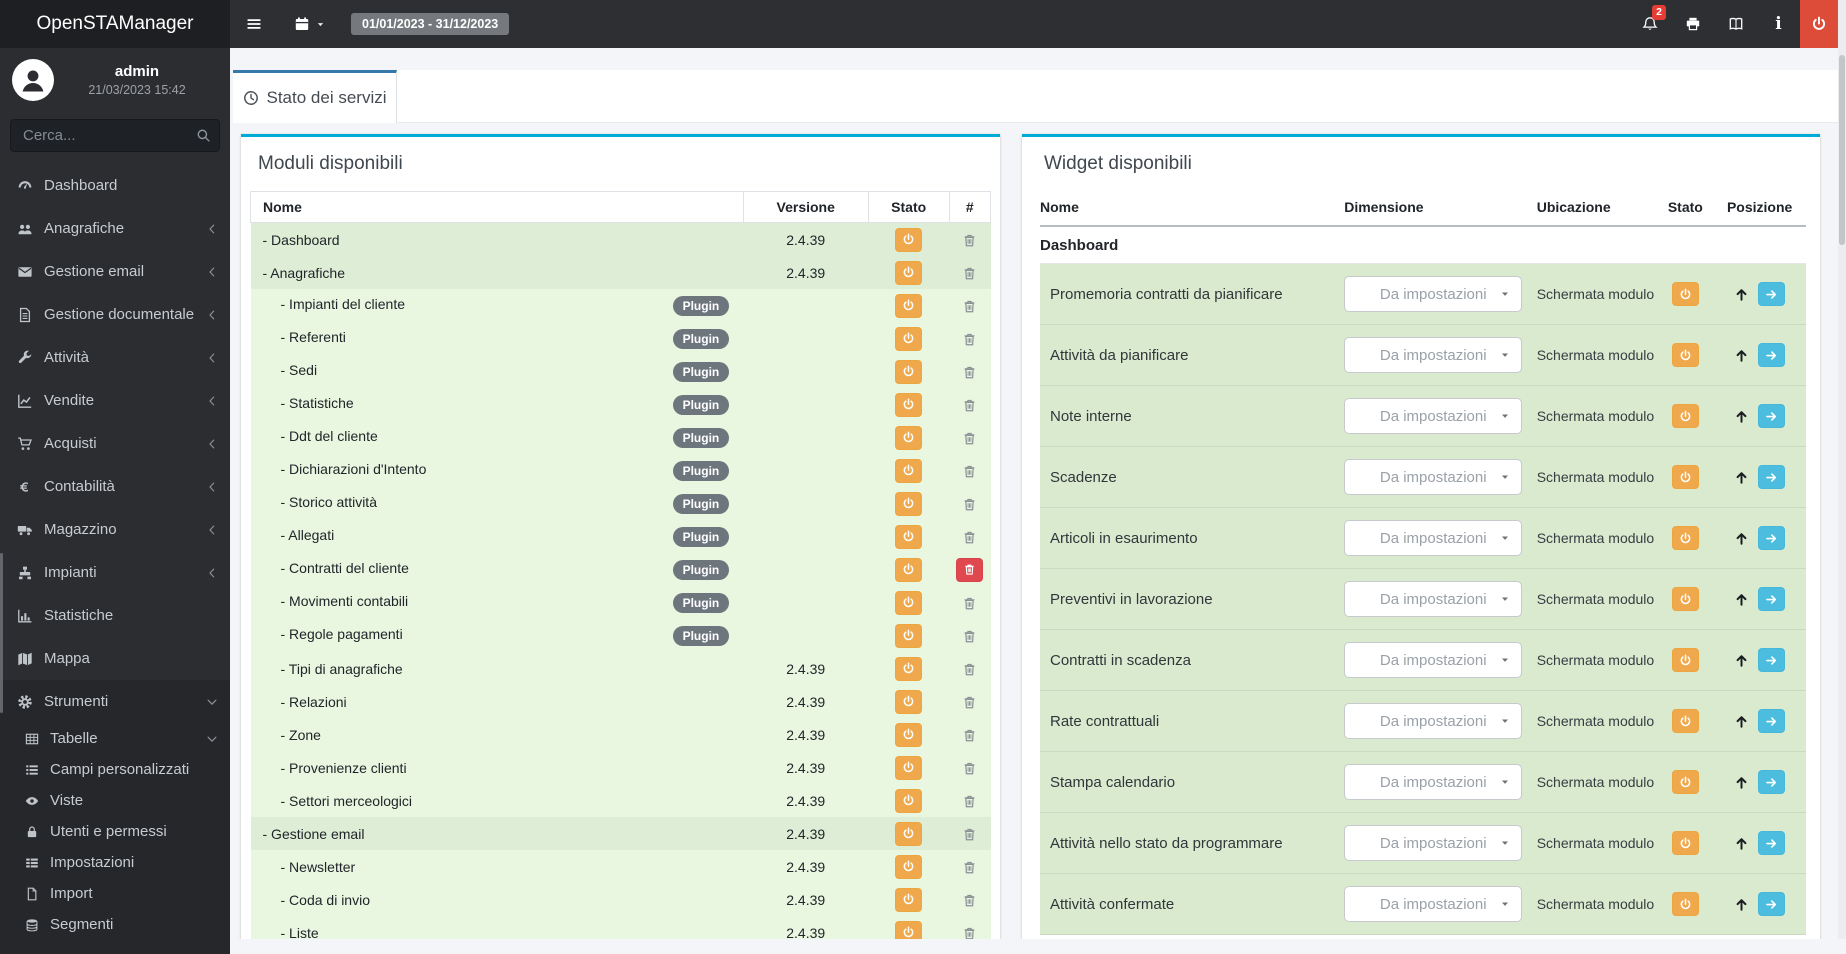 This screenshot has height=954, width=1846. Describe the element at coordinates (115, 893) in the screenshot. I see `sidebar-item-import: Import` at that location.